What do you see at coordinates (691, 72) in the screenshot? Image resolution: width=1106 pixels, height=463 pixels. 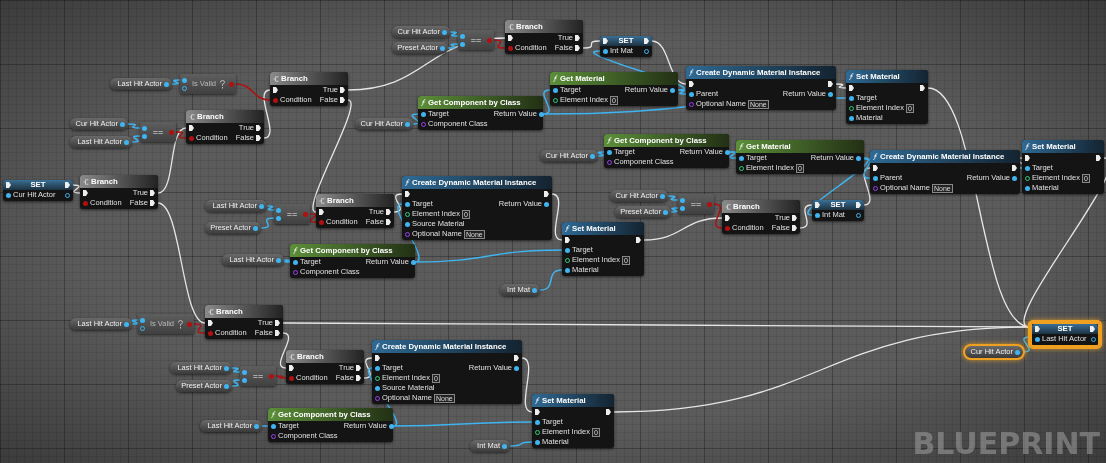 I see `function-icon` at bounding box center [691, 72].